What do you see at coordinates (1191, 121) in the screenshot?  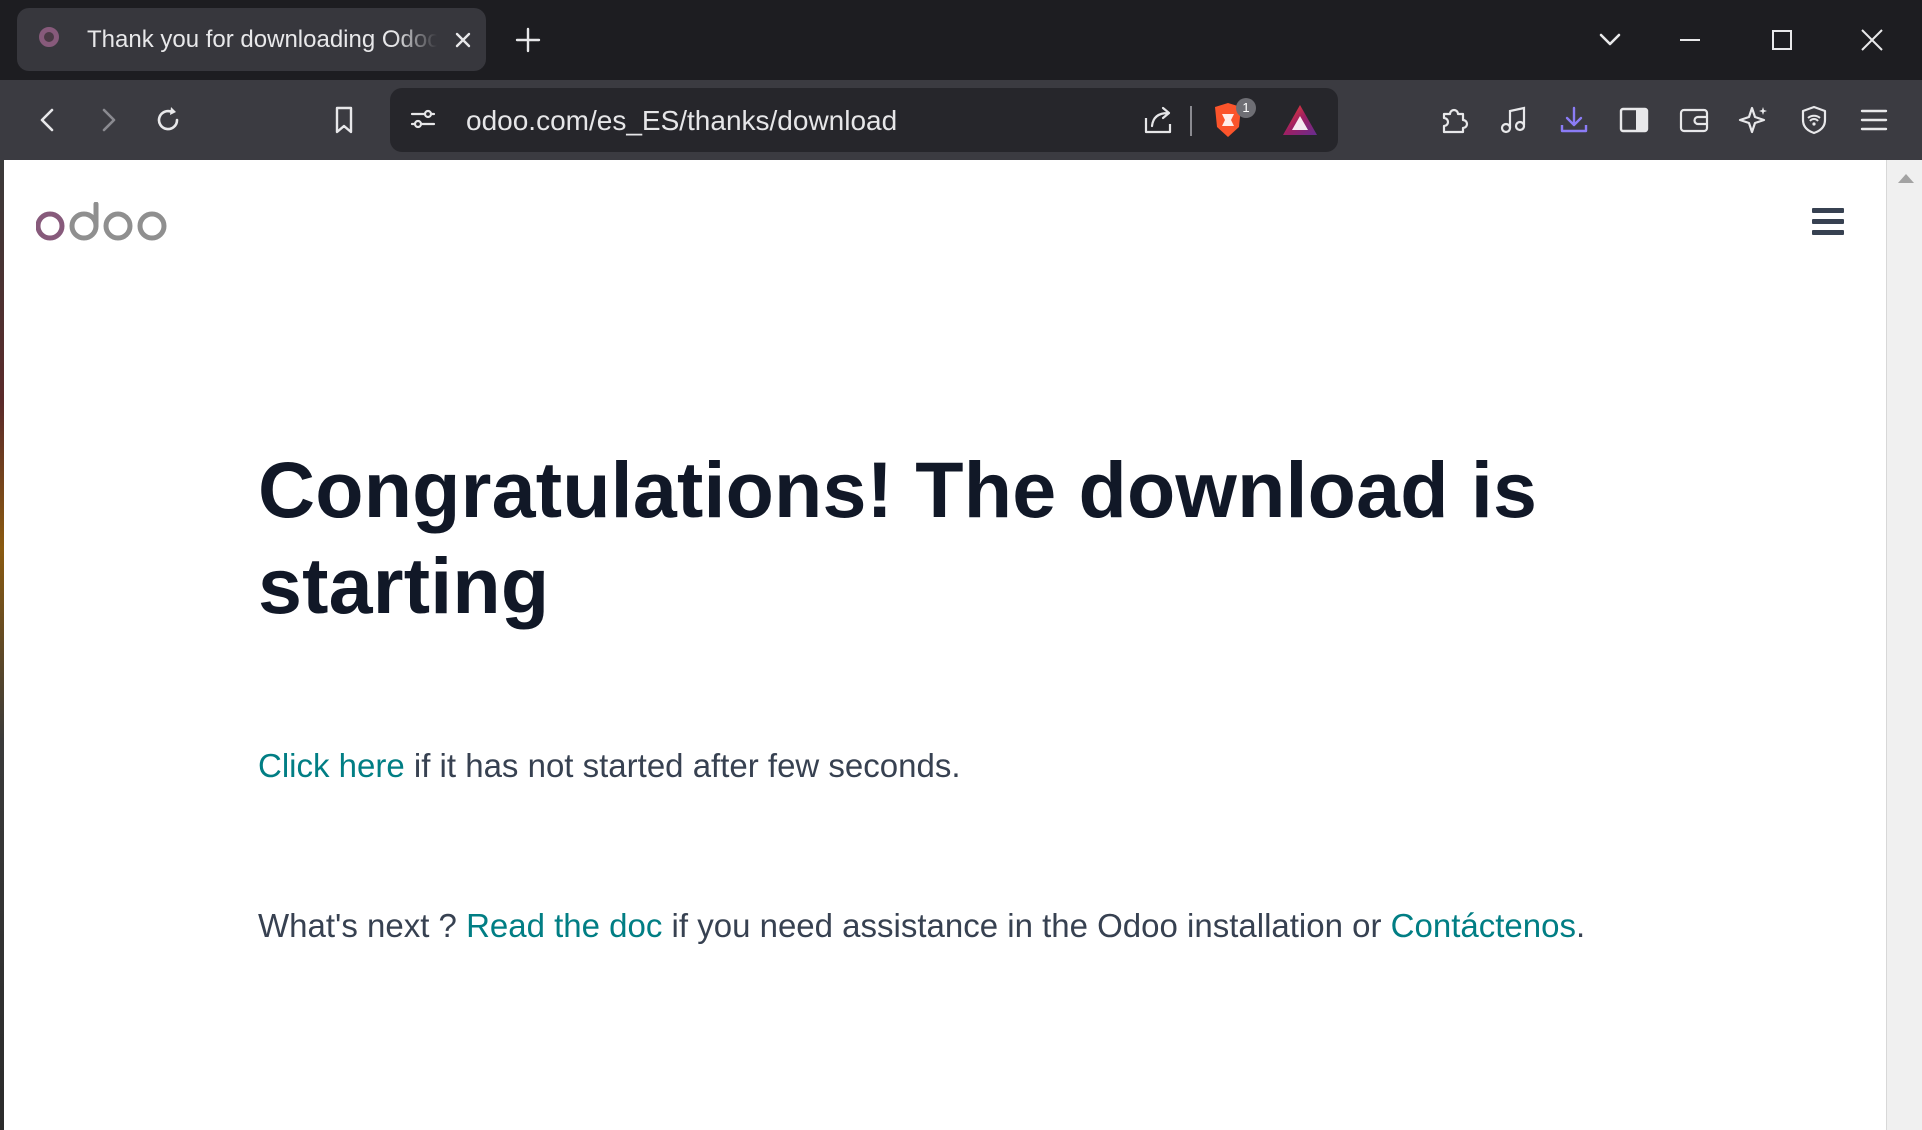 I see `url-divider` at bounding box center [1191, 121].